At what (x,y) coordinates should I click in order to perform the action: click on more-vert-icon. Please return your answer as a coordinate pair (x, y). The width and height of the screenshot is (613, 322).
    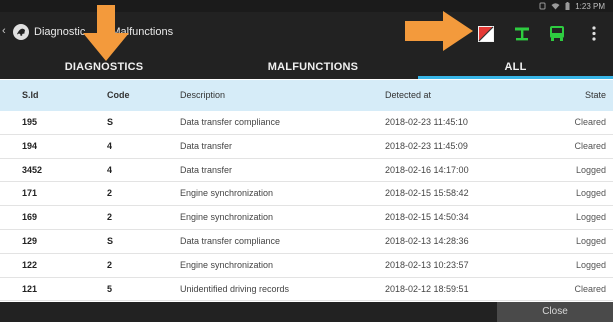
    Looking at the image, I should click on (594, 33).